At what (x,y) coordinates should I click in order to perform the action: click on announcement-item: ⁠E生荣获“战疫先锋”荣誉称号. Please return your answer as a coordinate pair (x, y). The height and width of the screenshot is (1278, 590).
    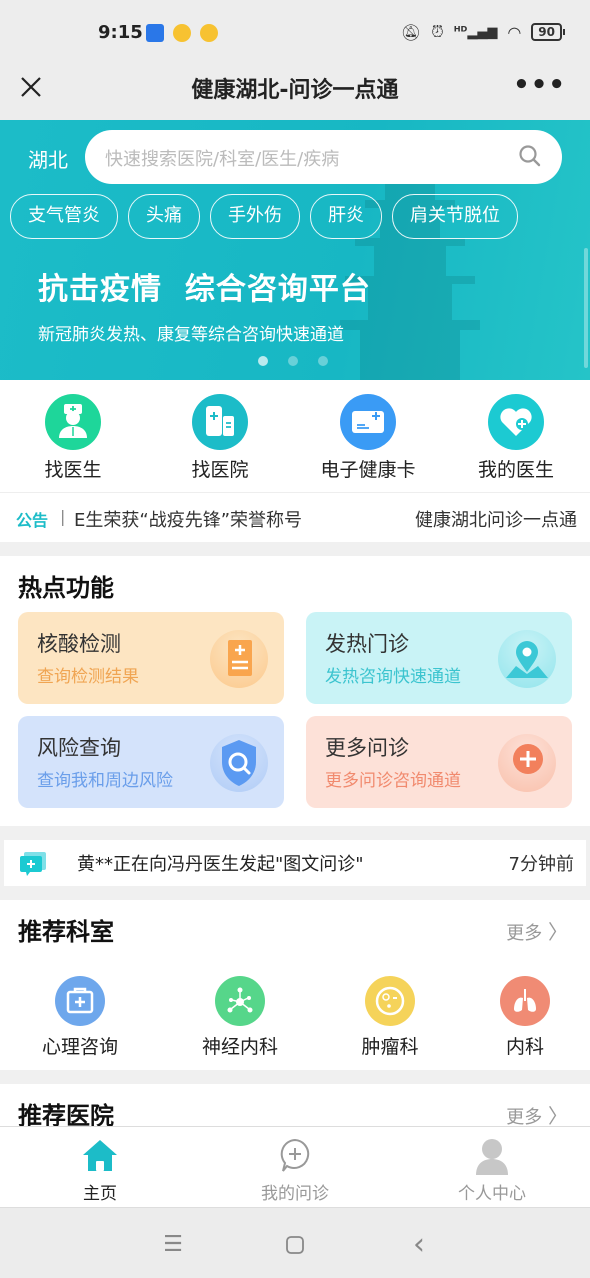
    Looking at the image, I should click on (188, 519).